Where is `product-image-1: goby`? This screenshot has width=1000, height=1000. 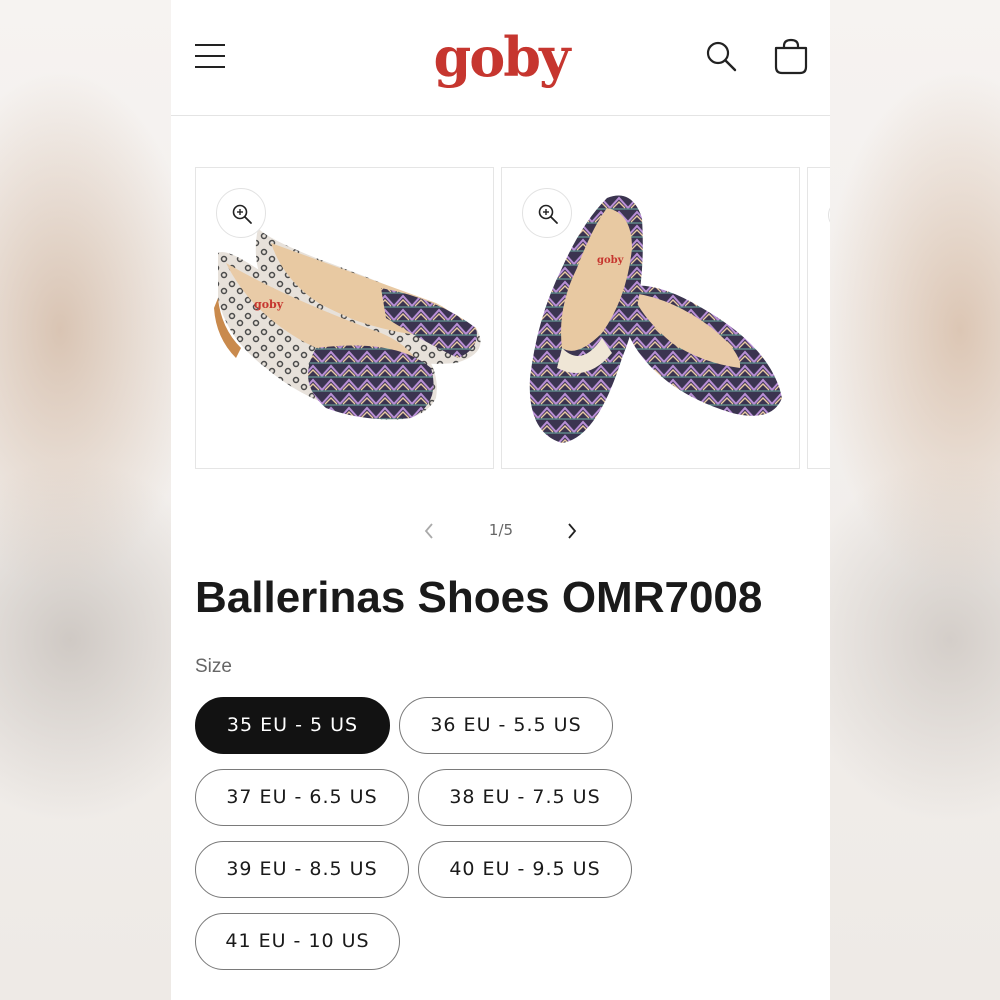
product-image-1: goby is located at coordinates (344, 318).